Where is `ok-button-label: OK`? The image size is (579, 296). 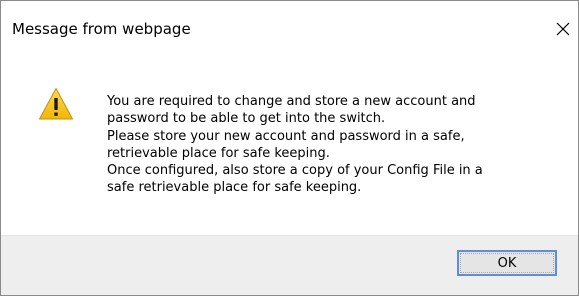 ok-button-label: OK is located at coordinates (507, 263).